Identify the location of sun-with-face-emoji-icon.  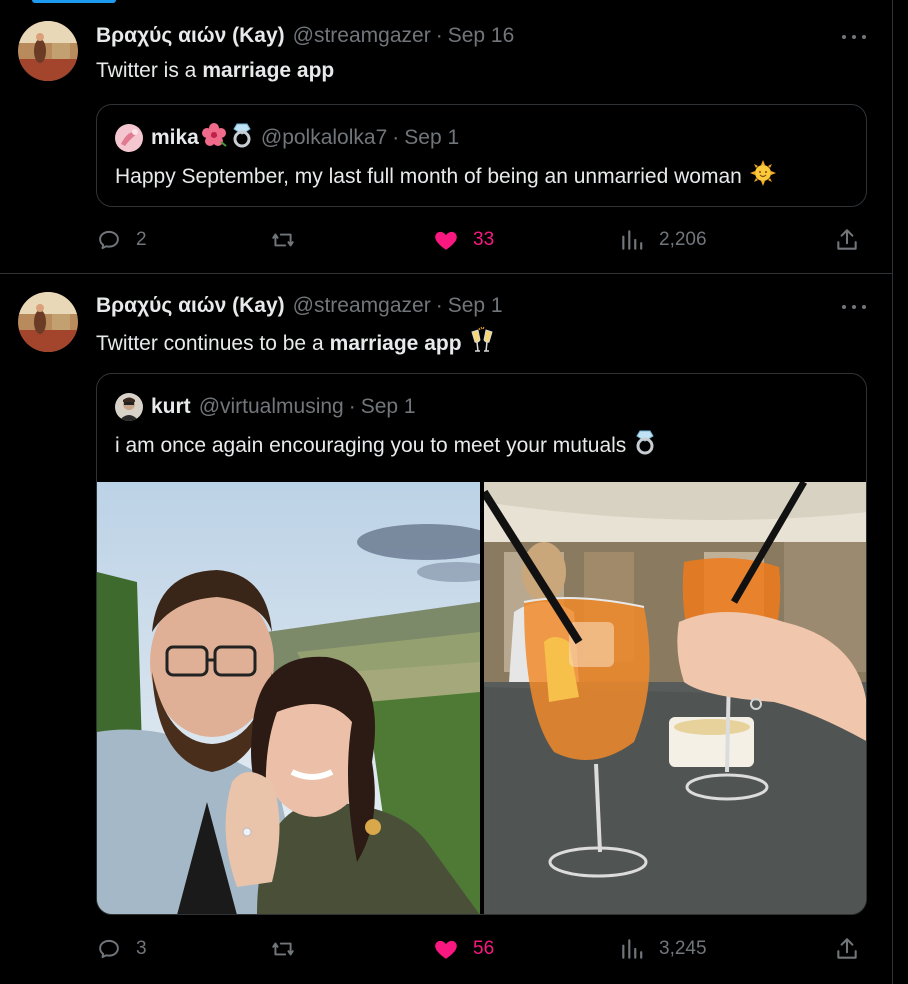
(762, 177).